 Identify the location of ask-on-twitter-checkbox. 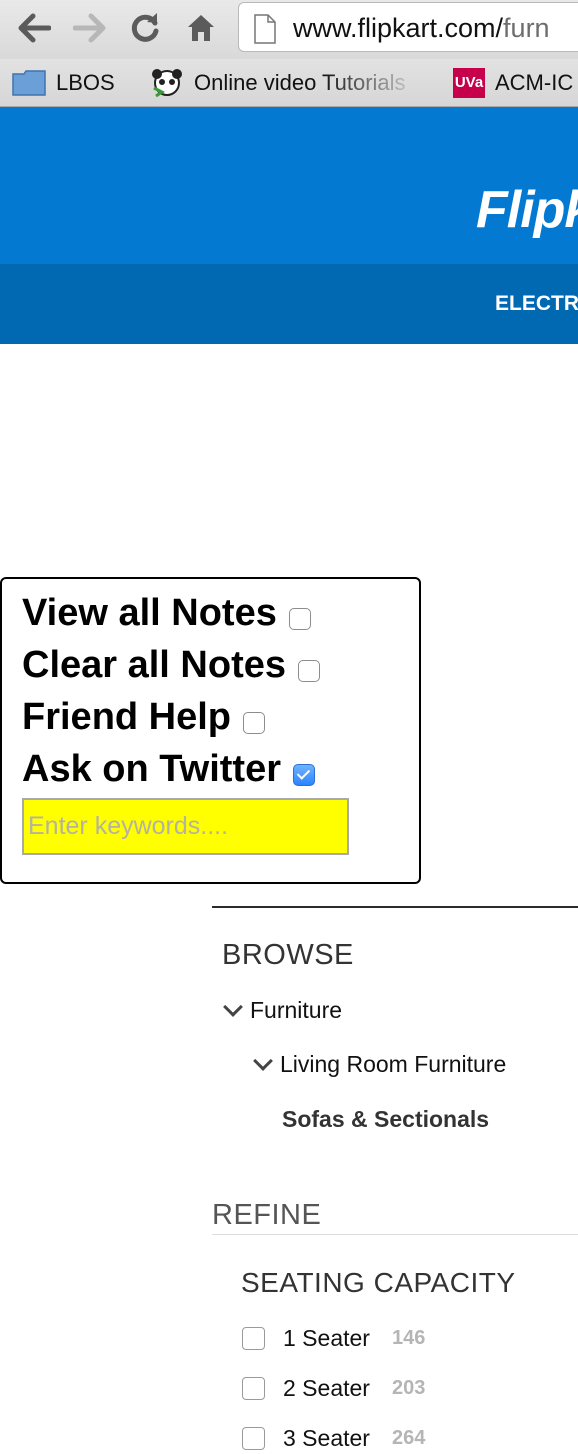
(304, 774).